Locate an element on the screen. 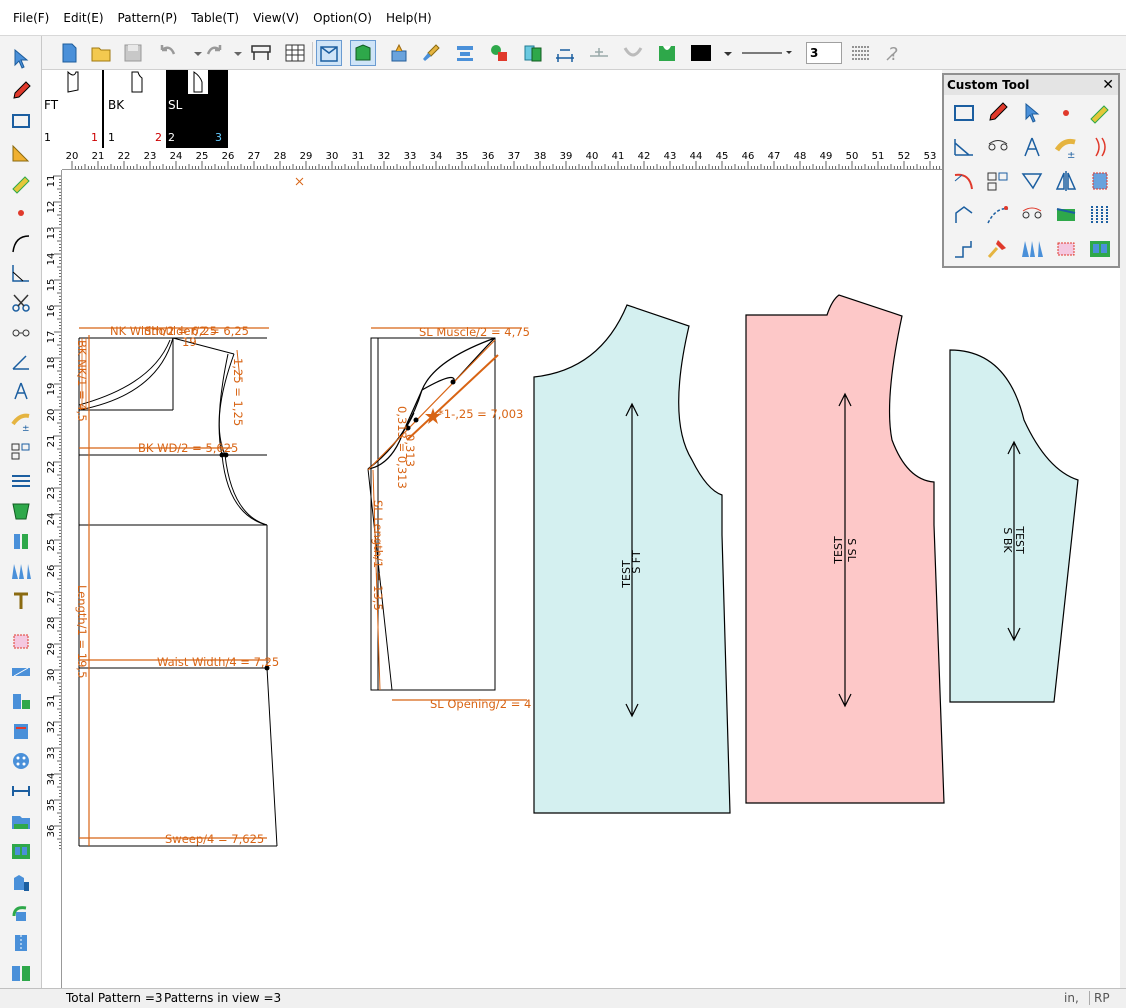  group-button is located at coordinates (399, 53).